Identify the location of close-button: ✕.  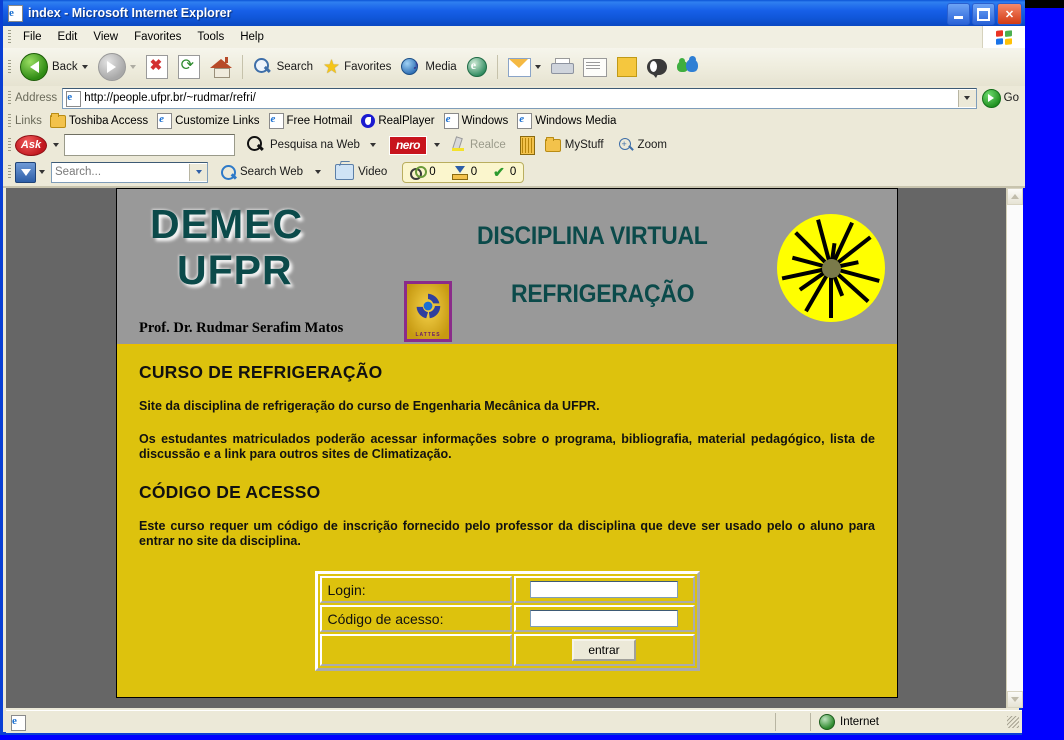
(1009, 14).